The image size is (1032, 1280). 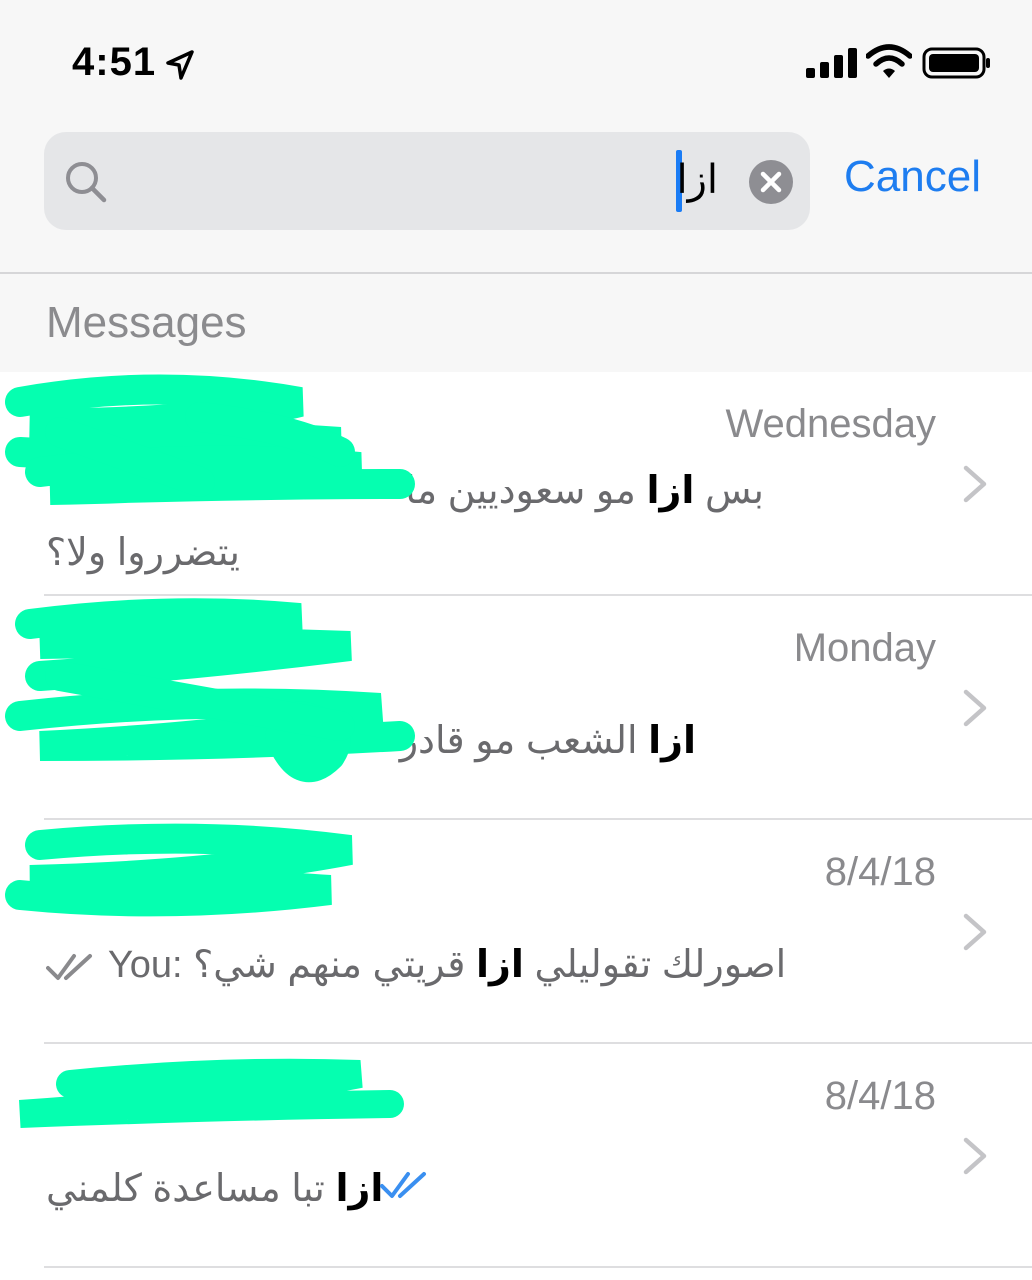 I want to click on result-preview: بس ازا مو سعوديين ما, so click(x=584, y=491).